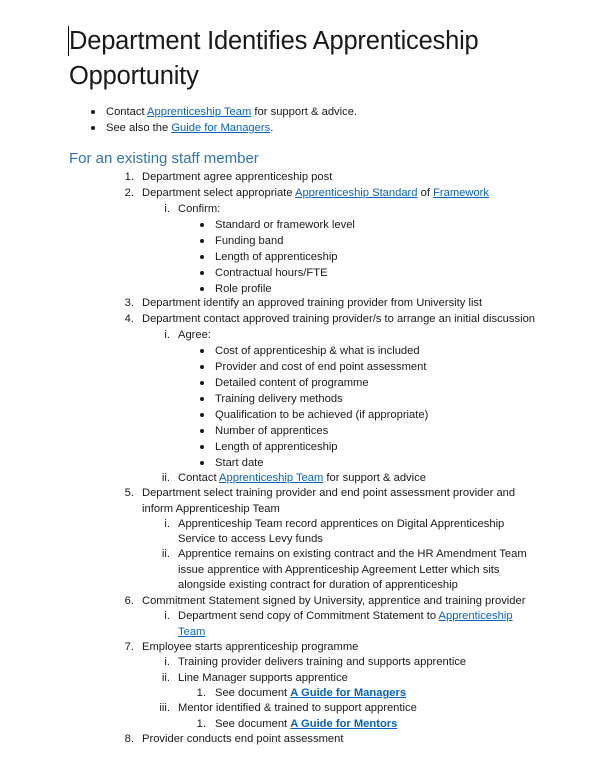 The image size is (592, 768). What do you see at coordinates (304, 112) in the screenshot?
I see `text: for support & advice.` at bounding box center [304, 112].